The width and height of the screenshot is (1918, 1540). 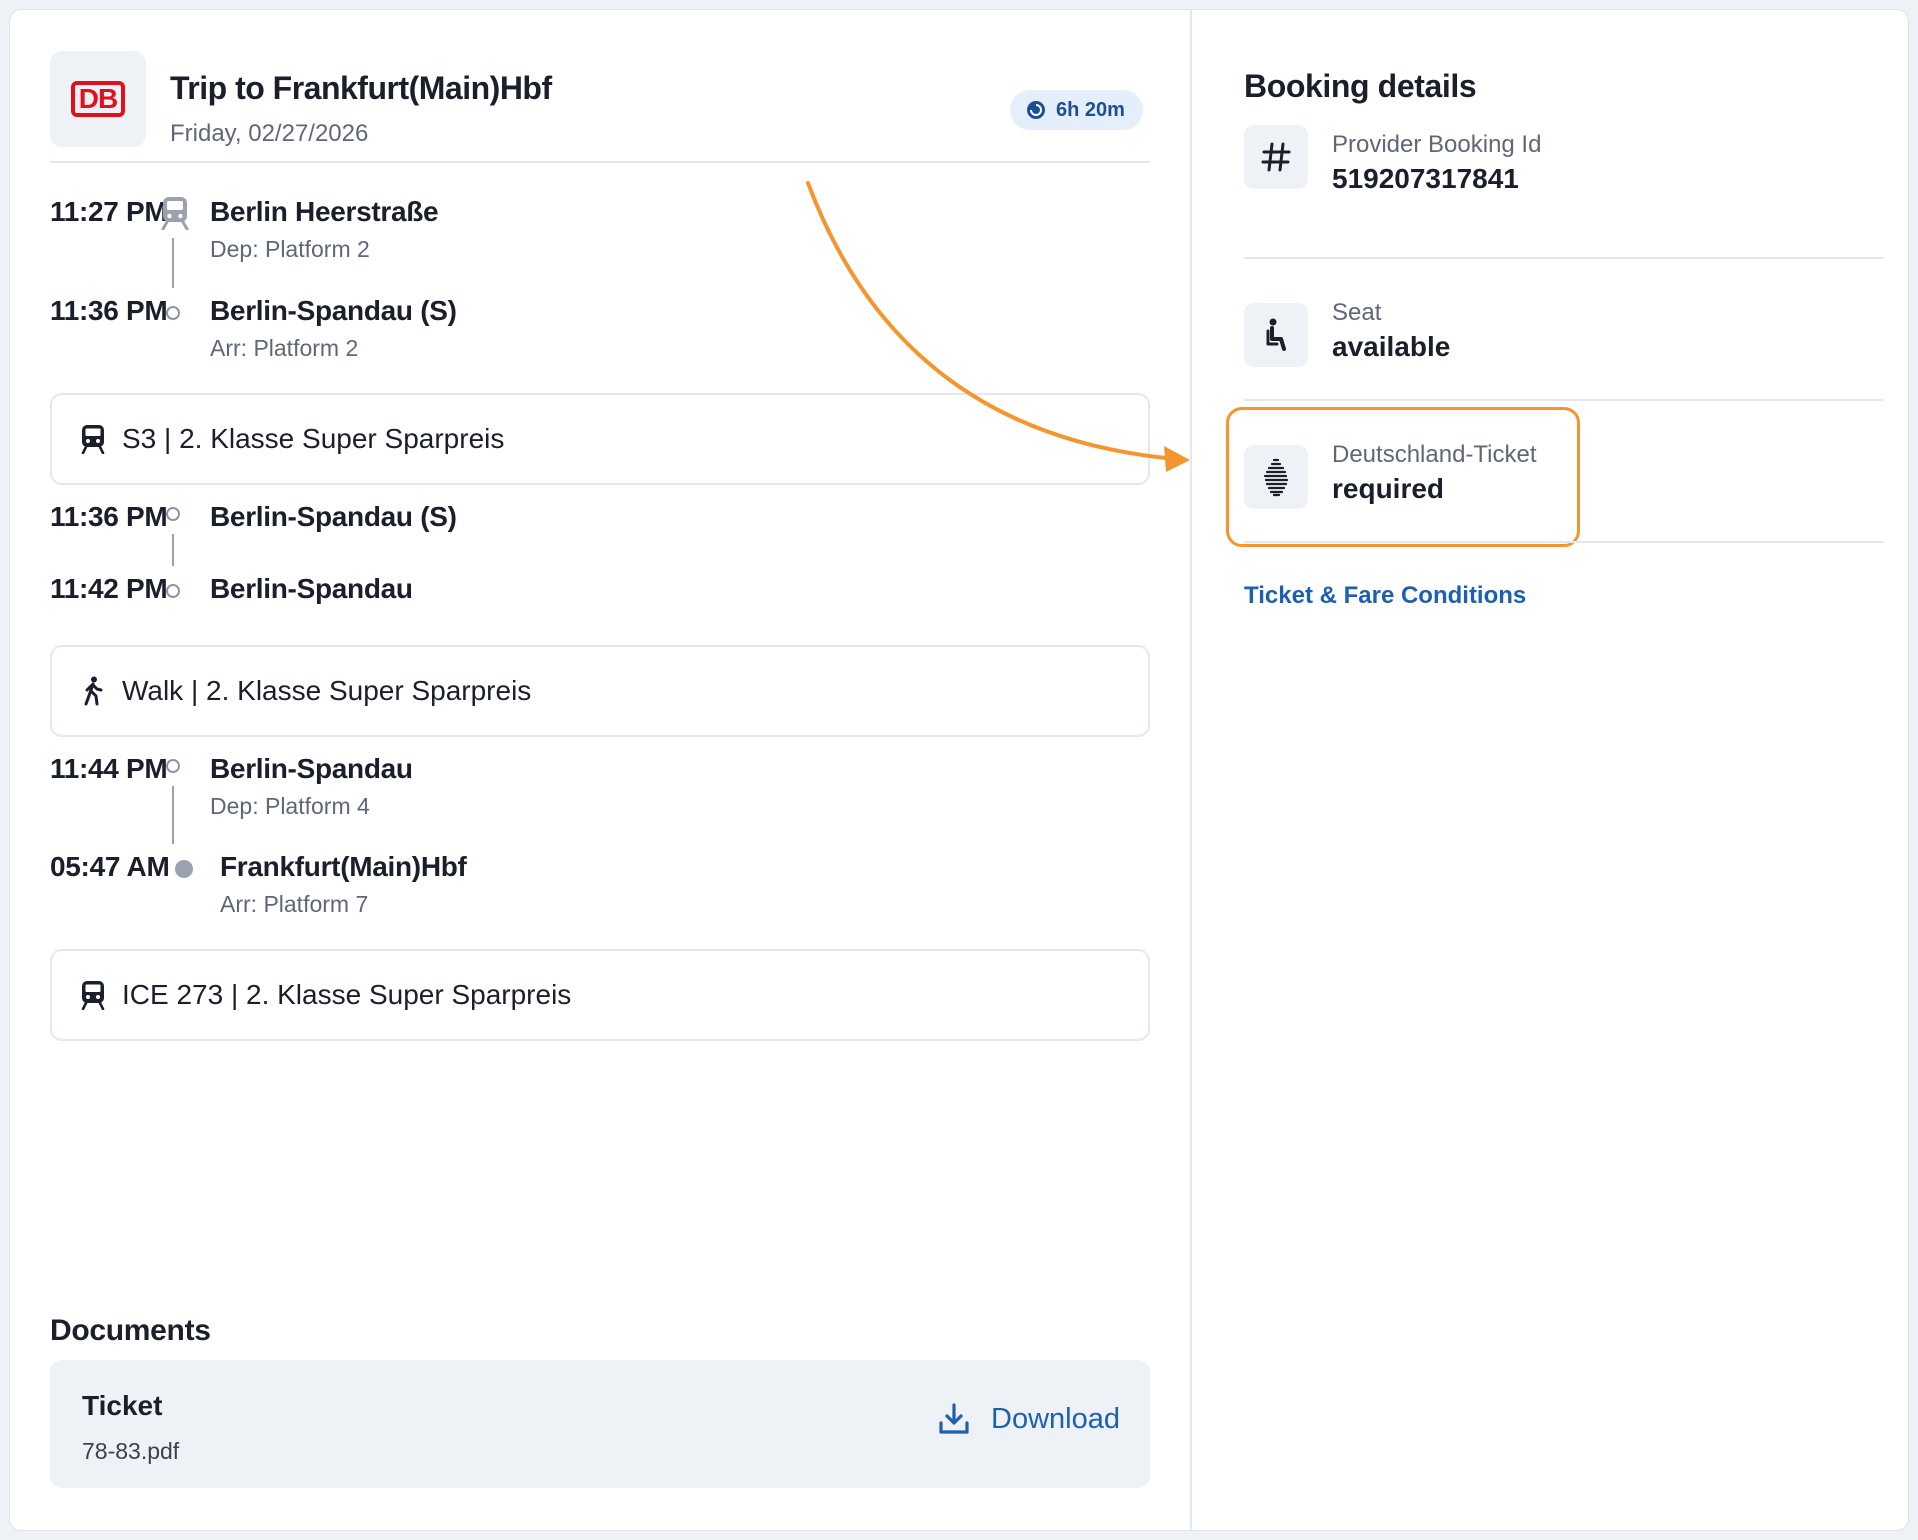 What do you see at coordinates (600, 995) in the screenshot?
I see `segment-ice-273: ICE 273 | 2. Klasse Super Sparpreis` at bounding box center [600, 995].